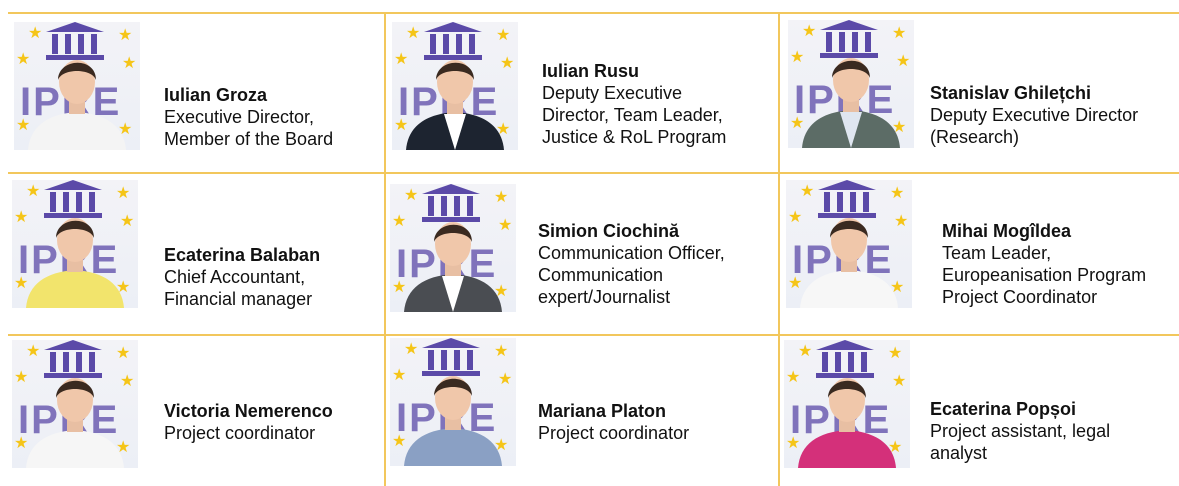 The width and height of the screenshot is (1179, 486). I want to click on staff-name: Stanislav Ghilețchi, so click(1011, 93).